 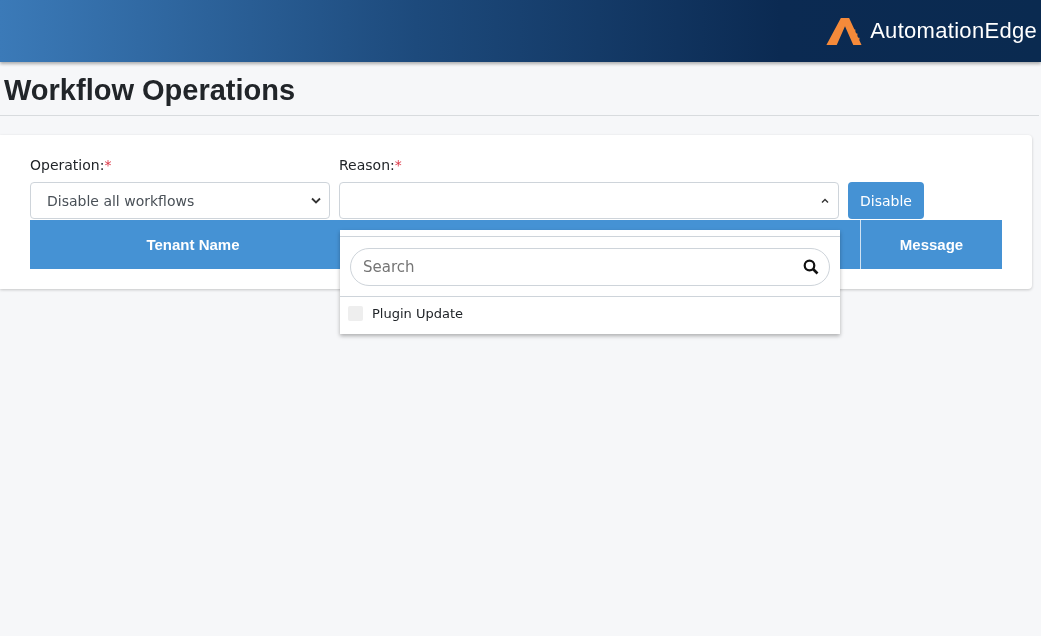 I want to click on chevron-down-icon, so click(x=316, y=200).